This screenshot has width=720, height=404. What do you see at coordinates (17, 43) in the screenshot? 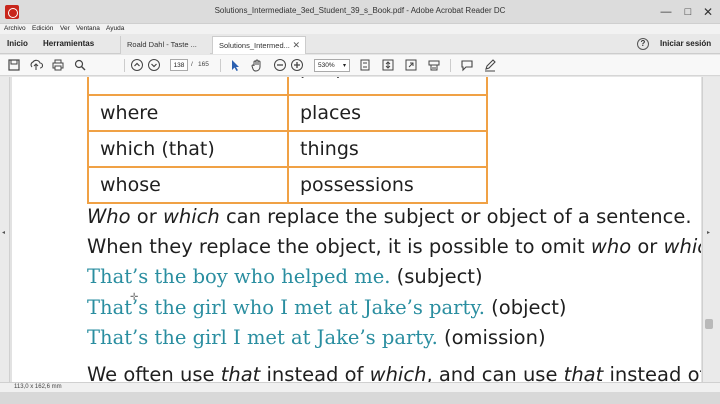
I see `tab-home: Inicio` at bounding box center [17, 43].